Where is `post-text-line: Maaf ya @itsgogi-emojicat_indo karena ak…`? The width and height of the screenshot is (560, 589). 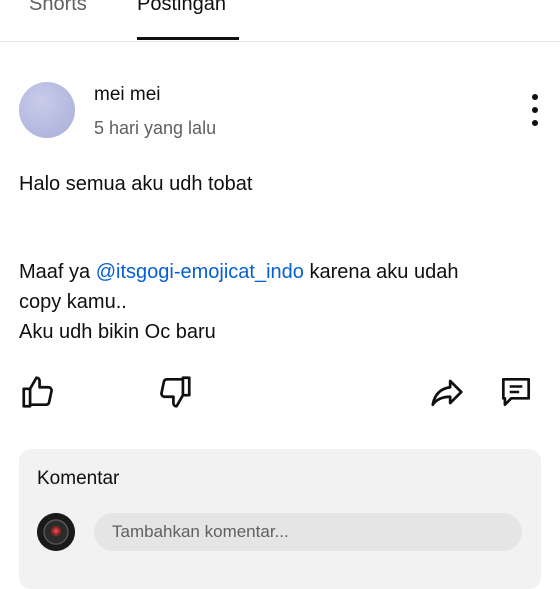
post-text-line: Maaf ya @itsgogi-emojicat_indo karena ak… is located at coordinates (238, 272).